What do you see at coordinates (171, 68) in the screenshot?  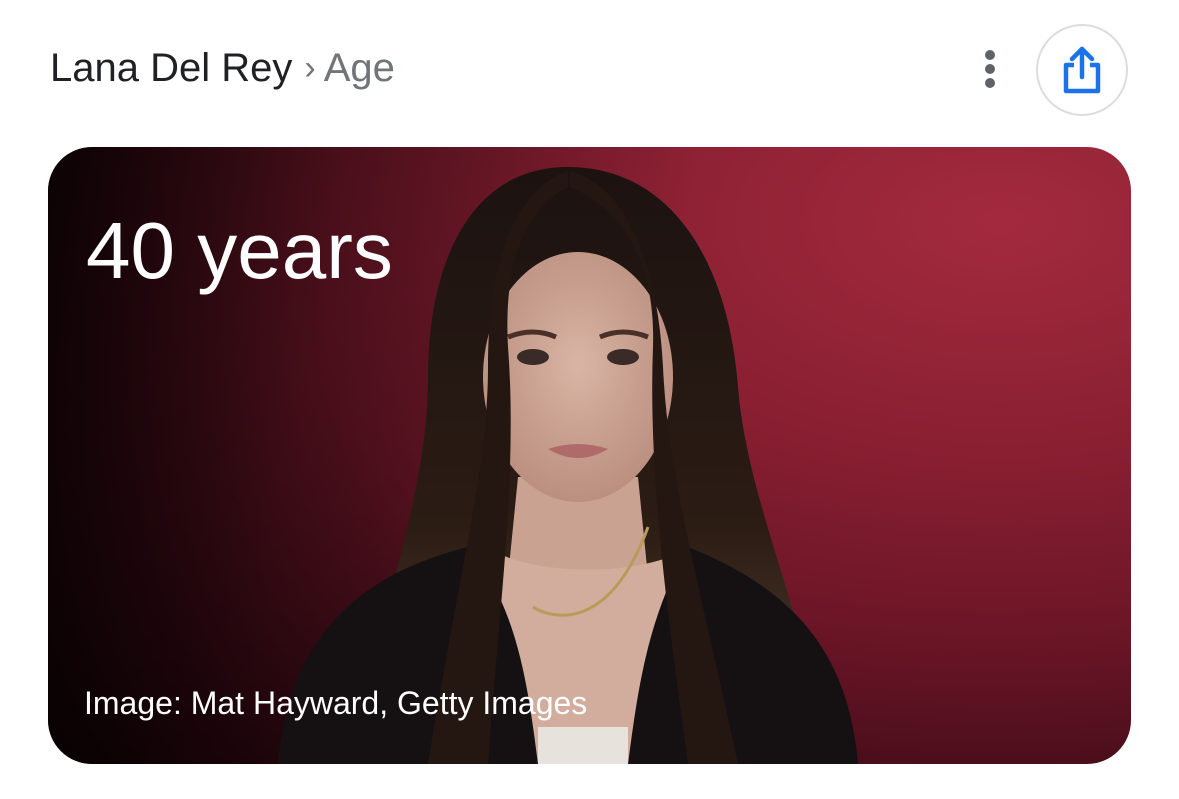 I see `breadcrumb-entity: Lana Del Rey` at bounding box center [171, 68].